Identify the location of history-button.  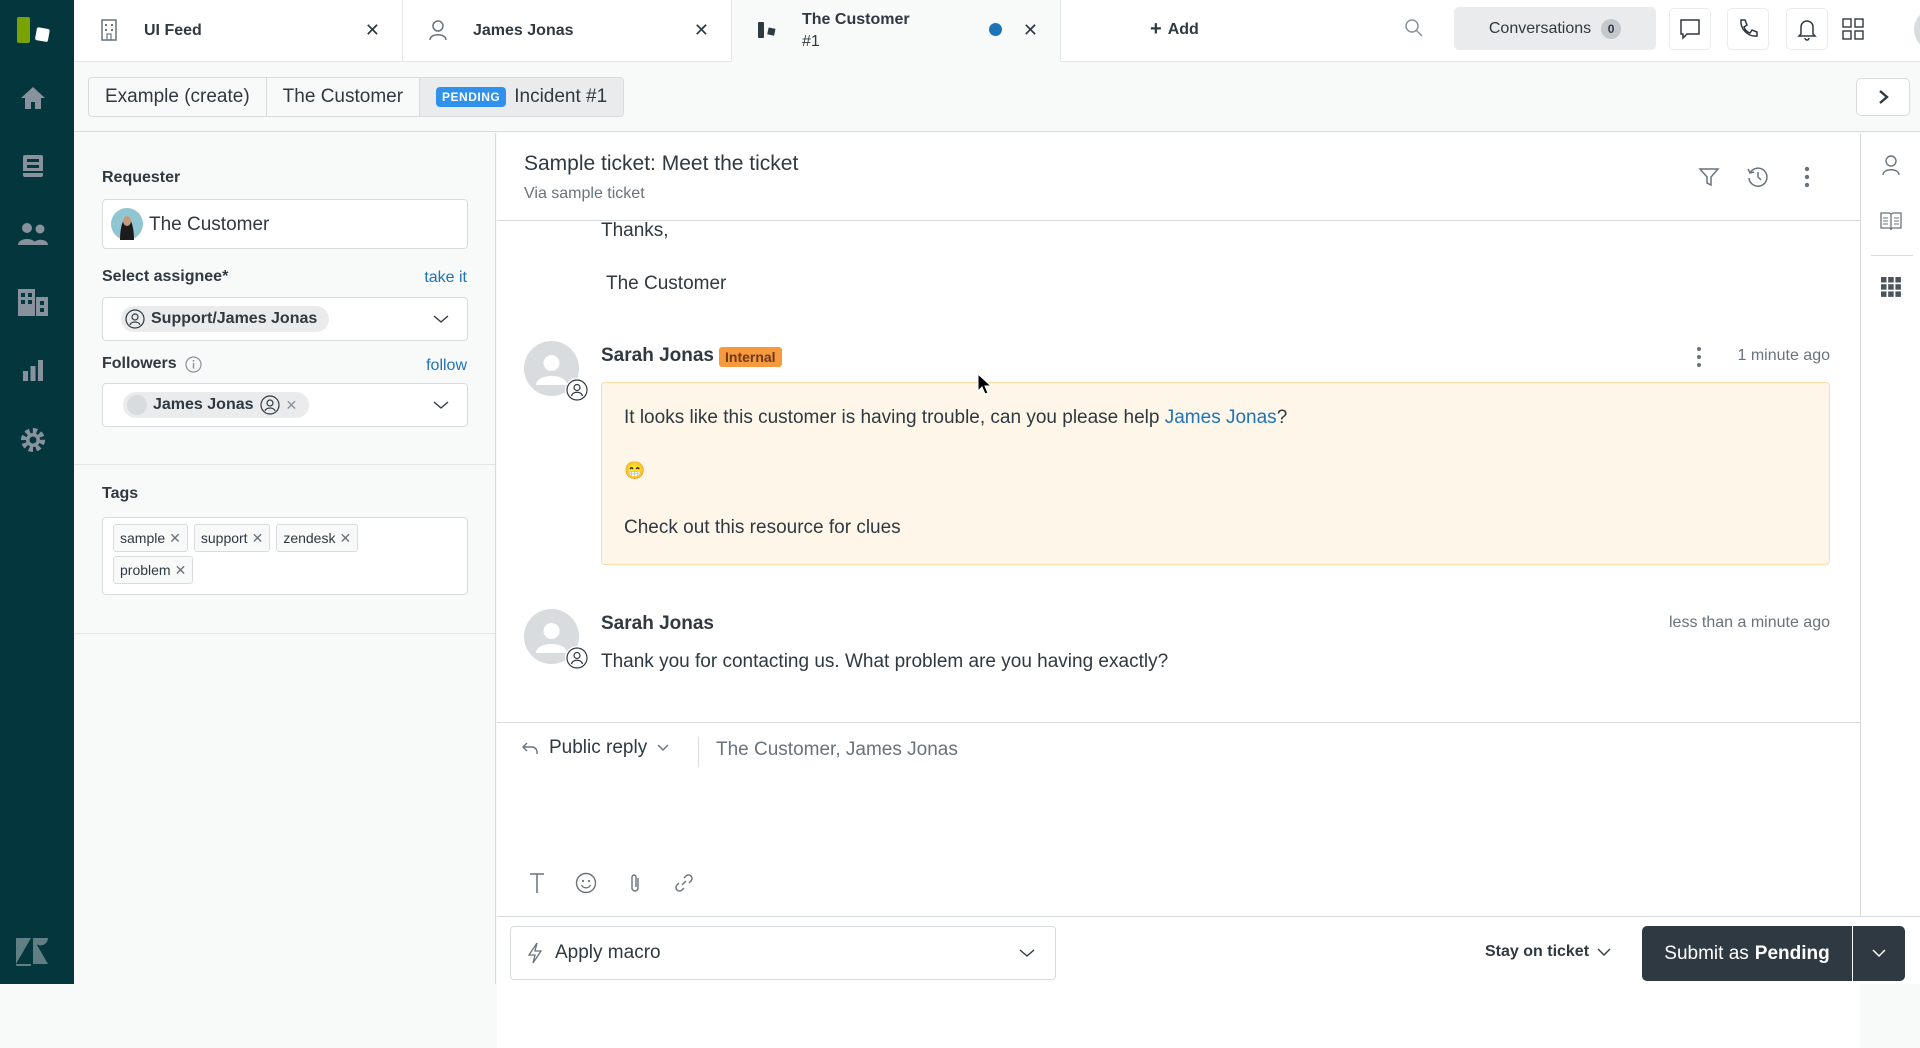
(1758, 177).